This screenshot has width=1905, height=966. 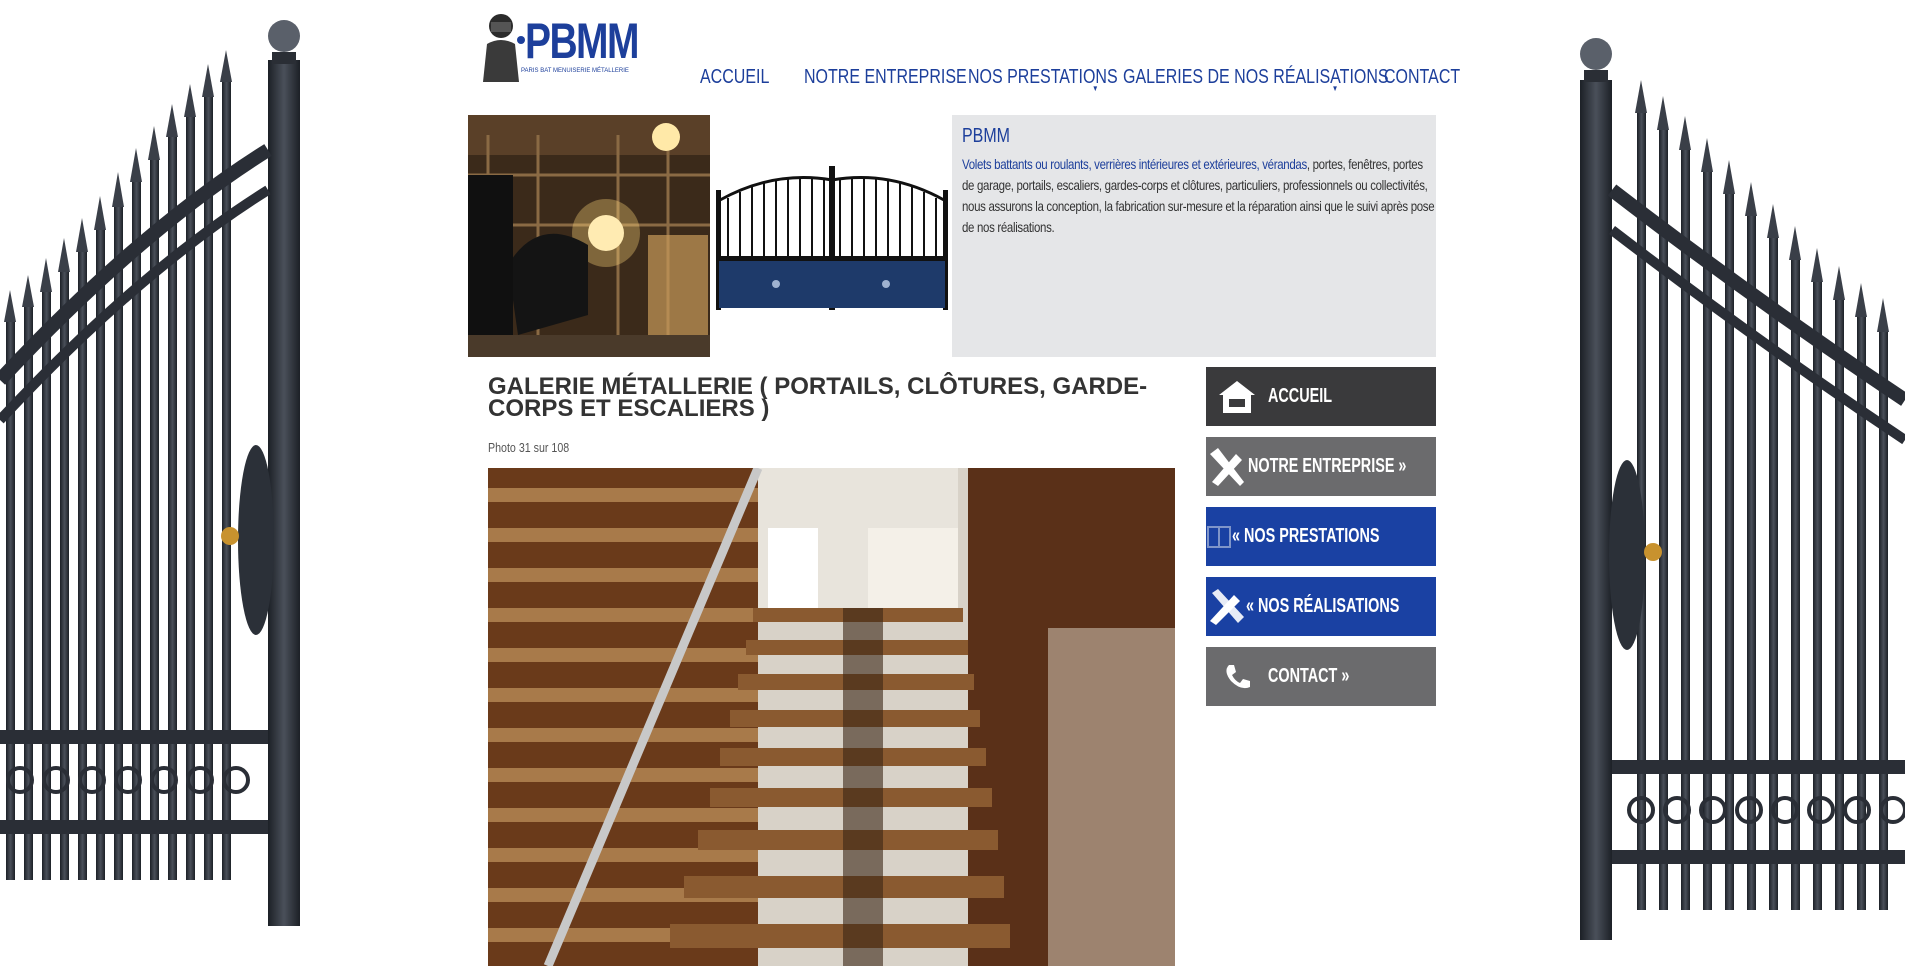 What do you see at coordinates (1219, 536) in the screenshot?
I see `book-icon` at bounding box center [1219, 536].